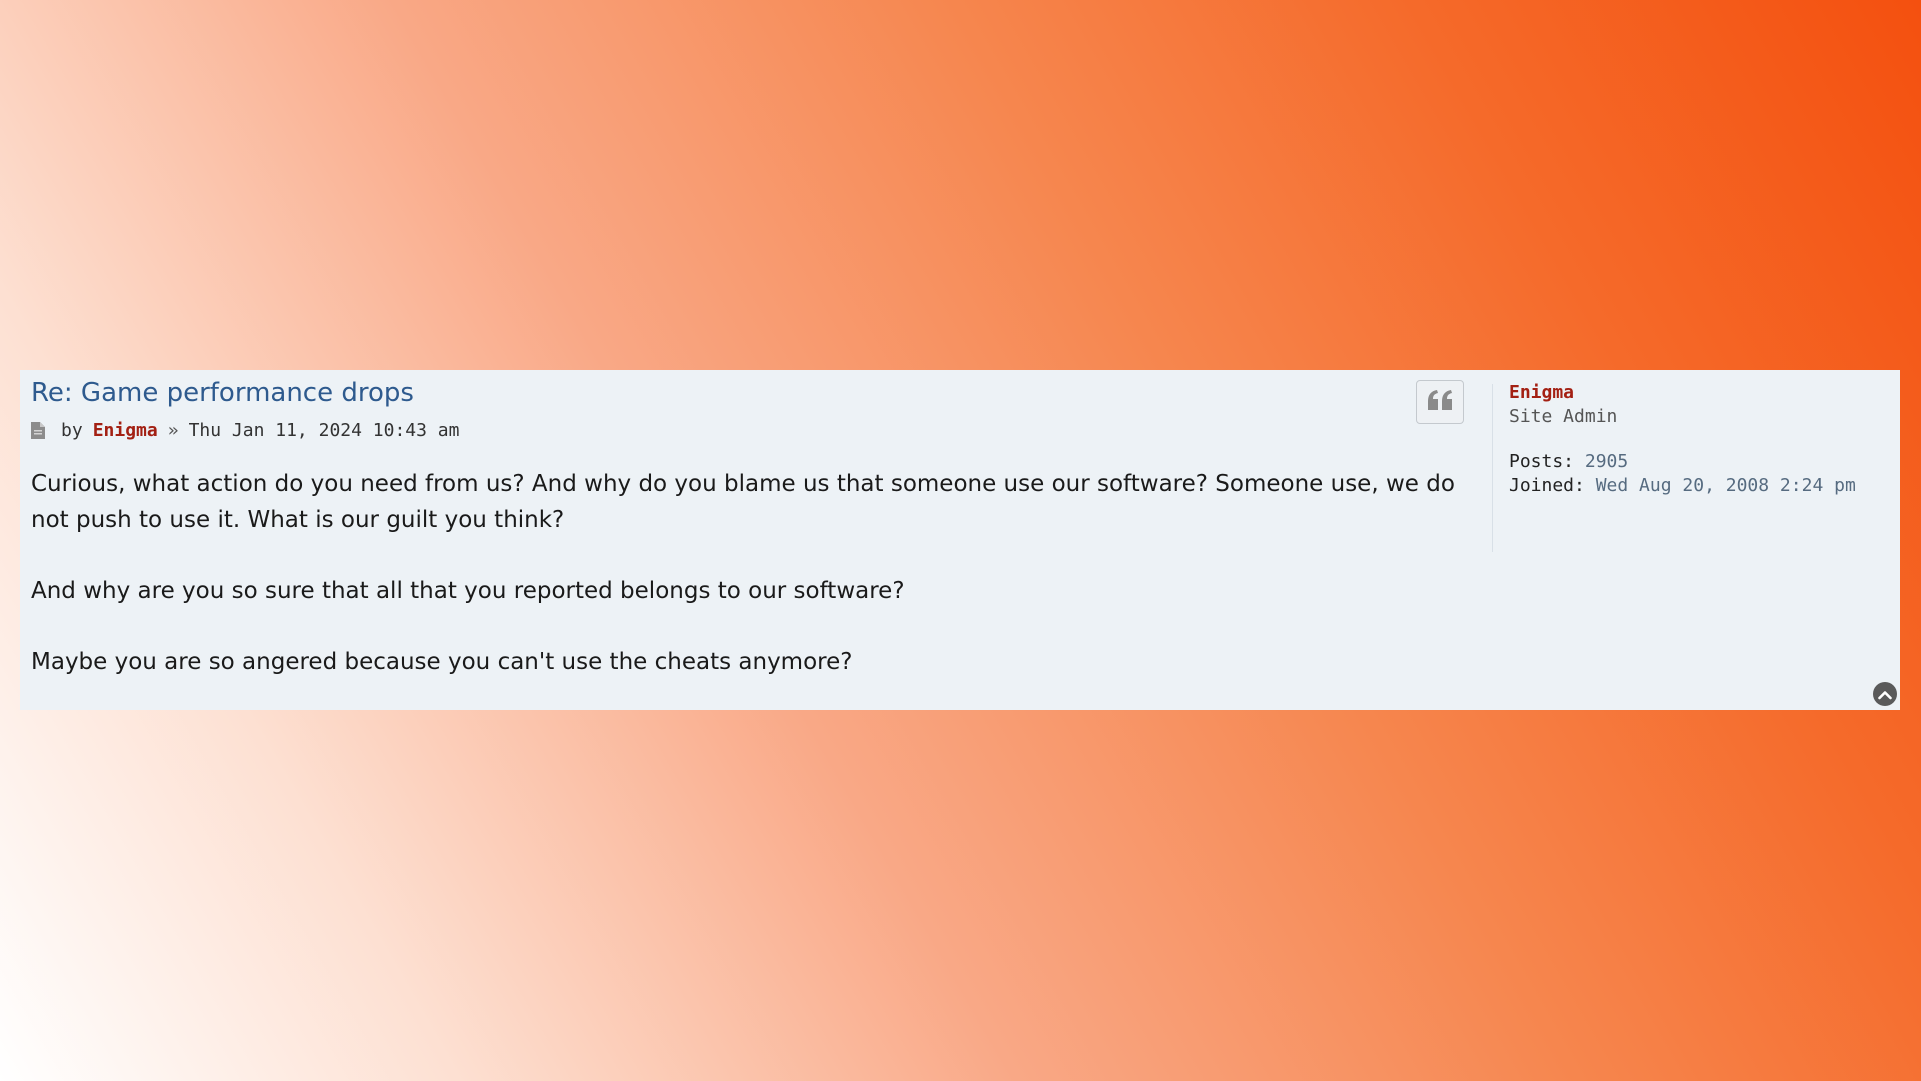  I want to click on posts-value: 2905, so click(1606, 461).